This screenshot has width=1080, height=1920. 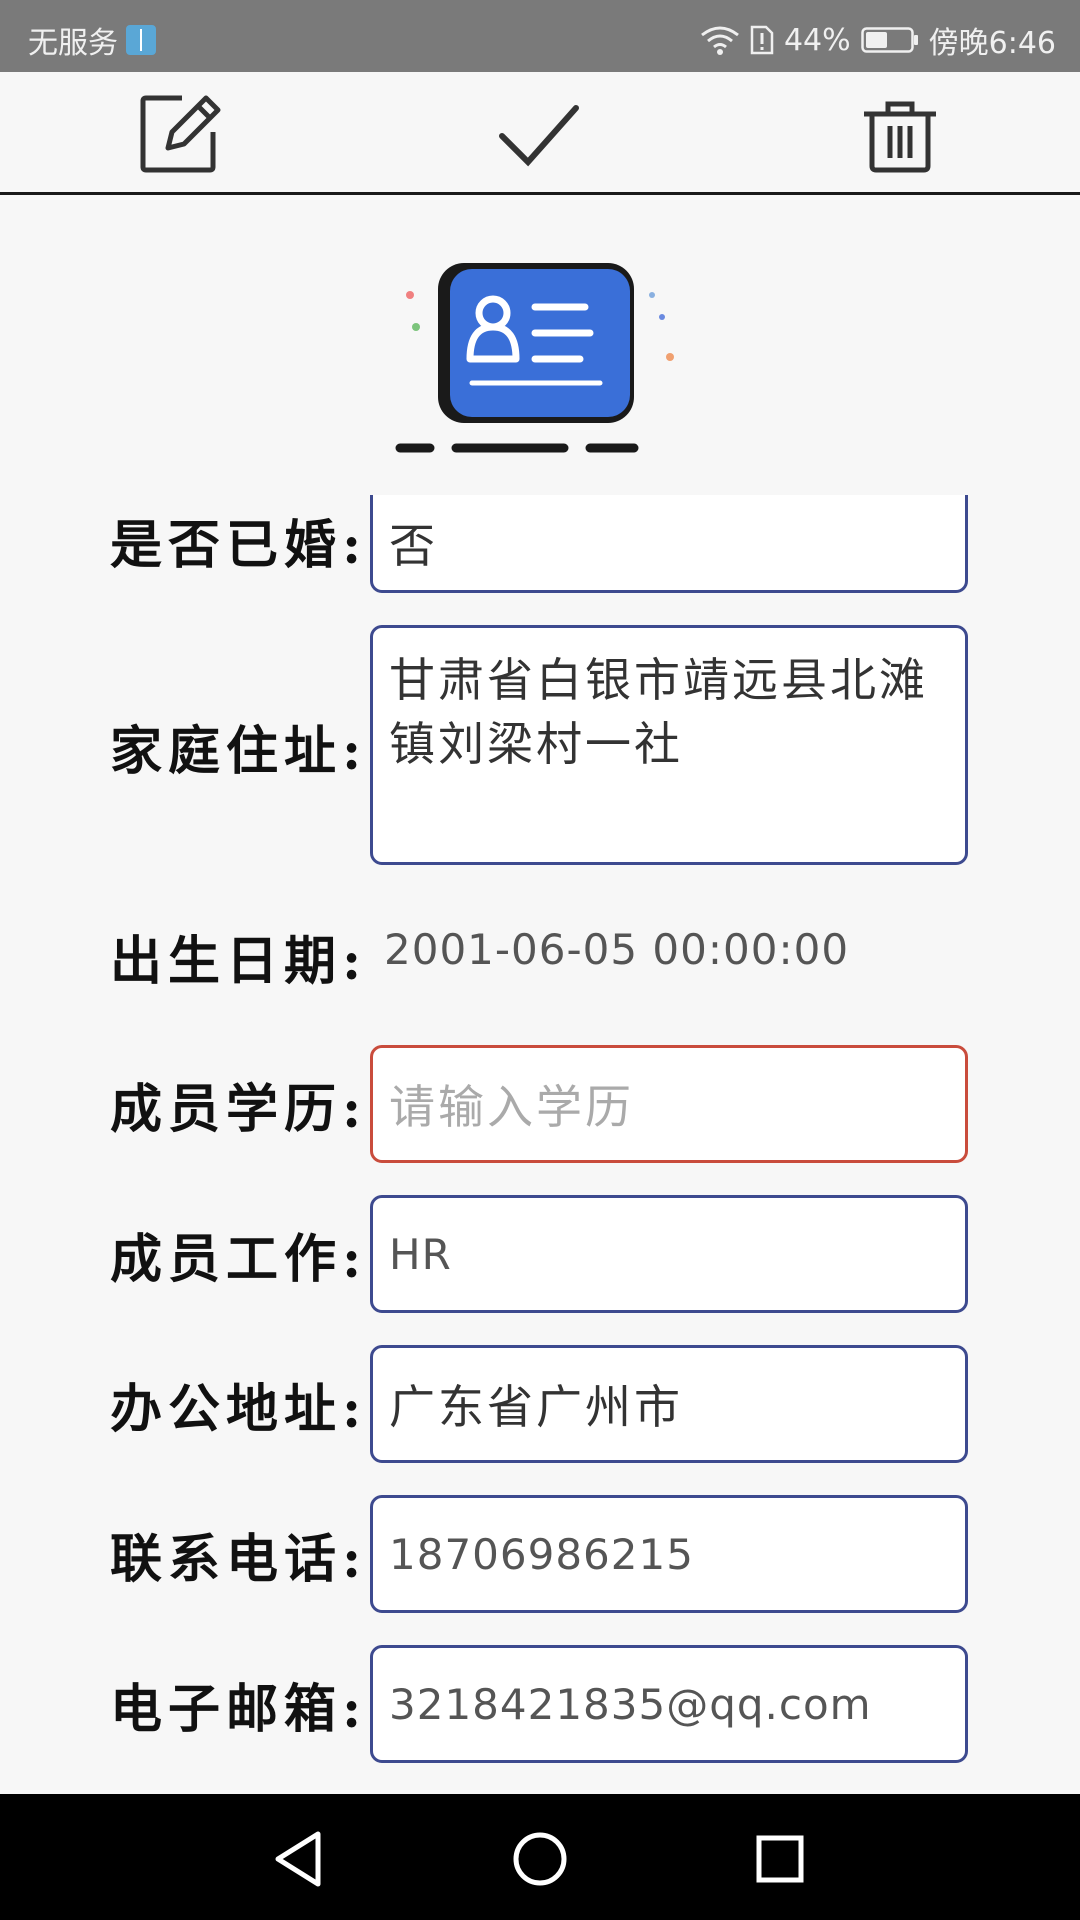 I want to click on education-label: 成员学历:, so click(x=239, y=1109).